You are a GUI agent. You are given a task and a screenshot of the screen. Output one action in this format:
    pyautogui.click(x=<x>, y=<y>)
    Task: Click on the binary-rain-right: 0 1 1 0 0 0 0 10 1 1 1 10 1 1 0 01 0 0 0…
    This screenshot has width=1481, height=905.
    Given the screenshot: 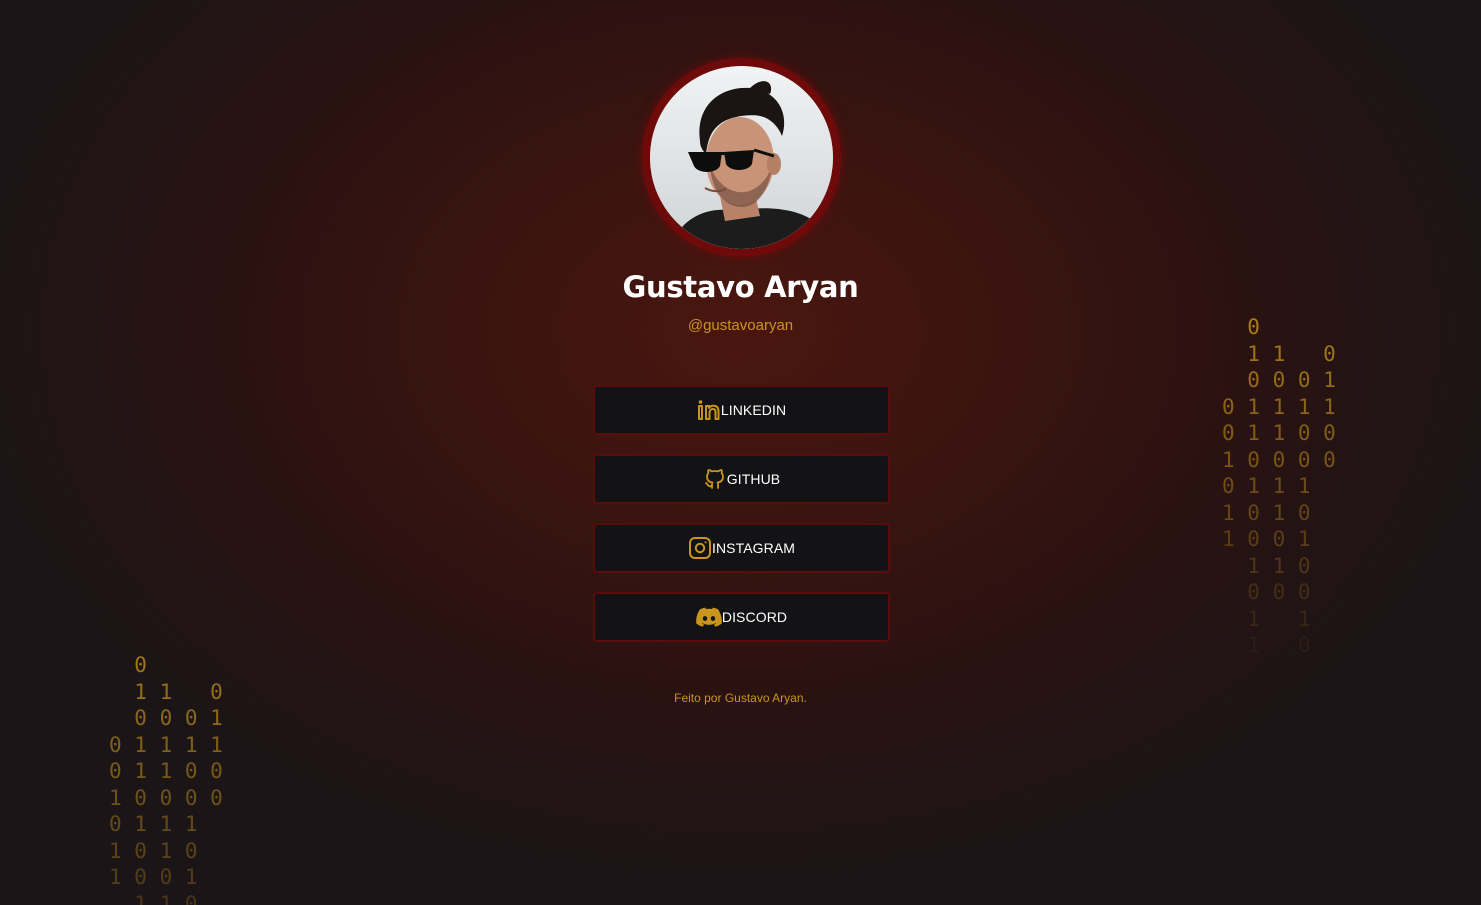 What is the action you would take?
    pyautogui.click(x=1279, y=486)
    